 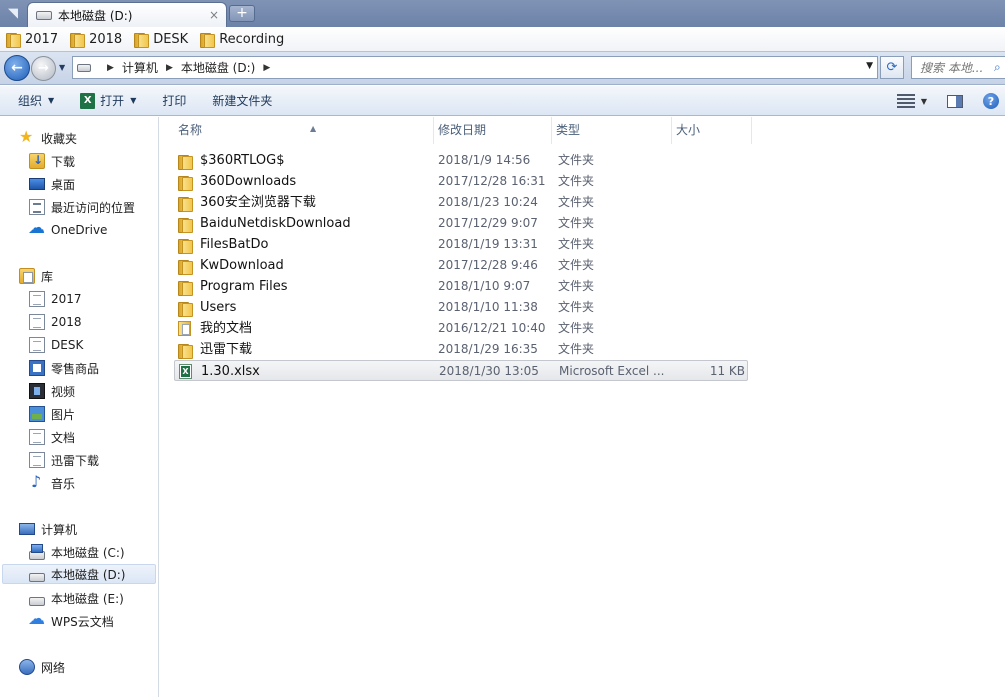 What do you see at coordinates (955, 101) in the screenshot?
I see `preview-pane-icon` at bounding box center [955, 101].